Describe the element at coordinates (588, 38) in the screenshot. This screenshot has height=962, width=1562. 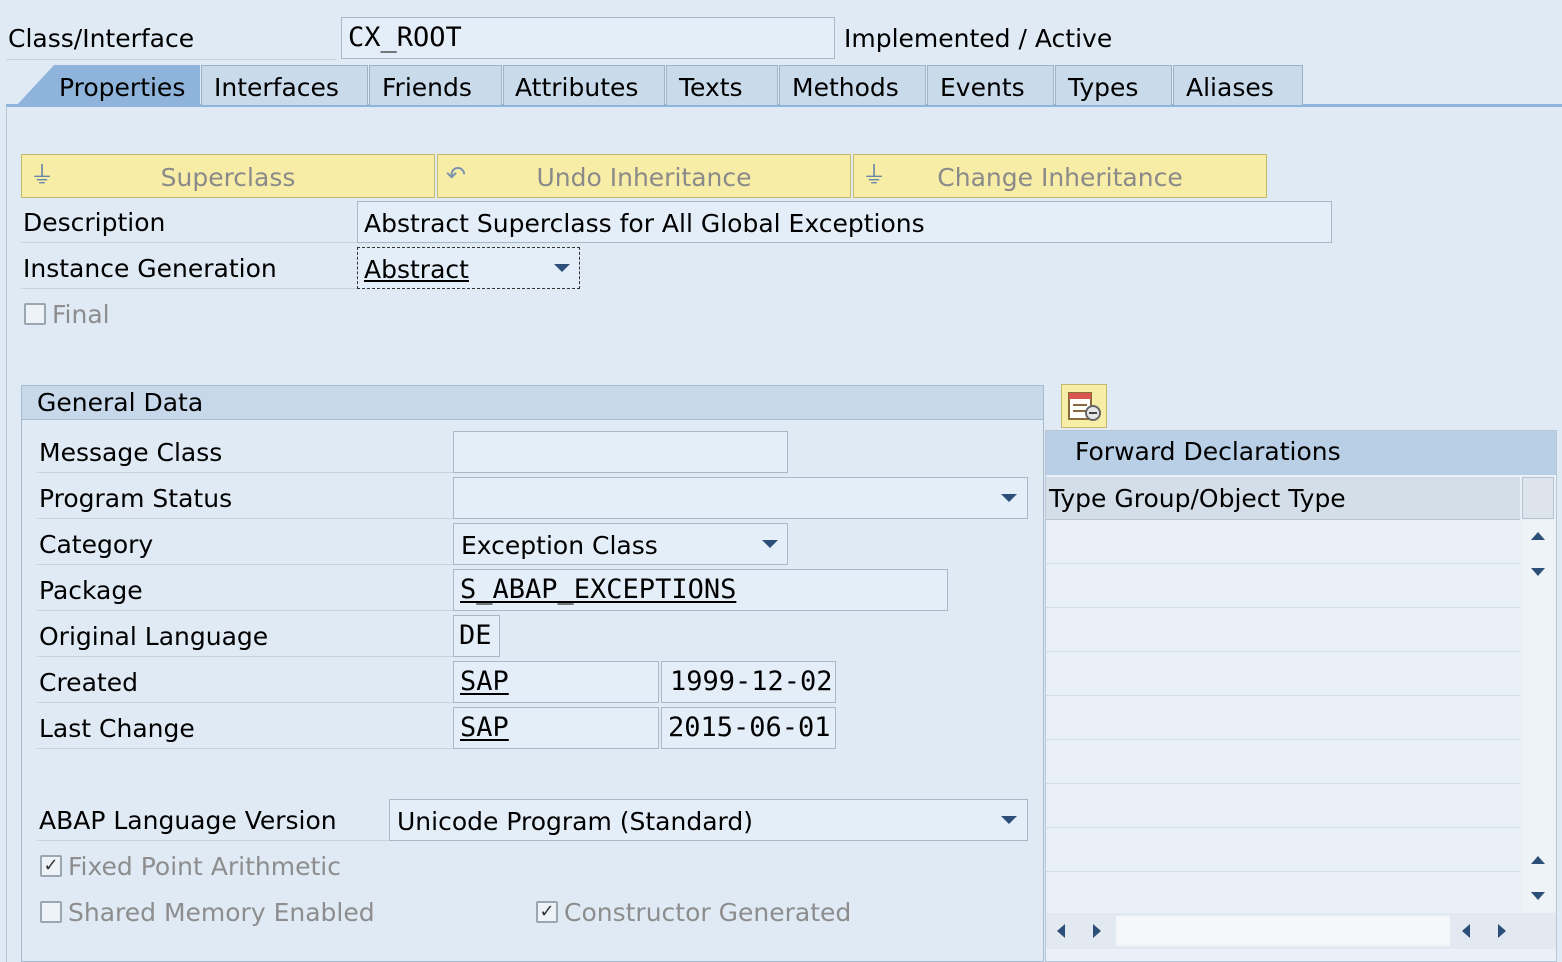
I see `class-name-field: CX_ROOT` at that location.